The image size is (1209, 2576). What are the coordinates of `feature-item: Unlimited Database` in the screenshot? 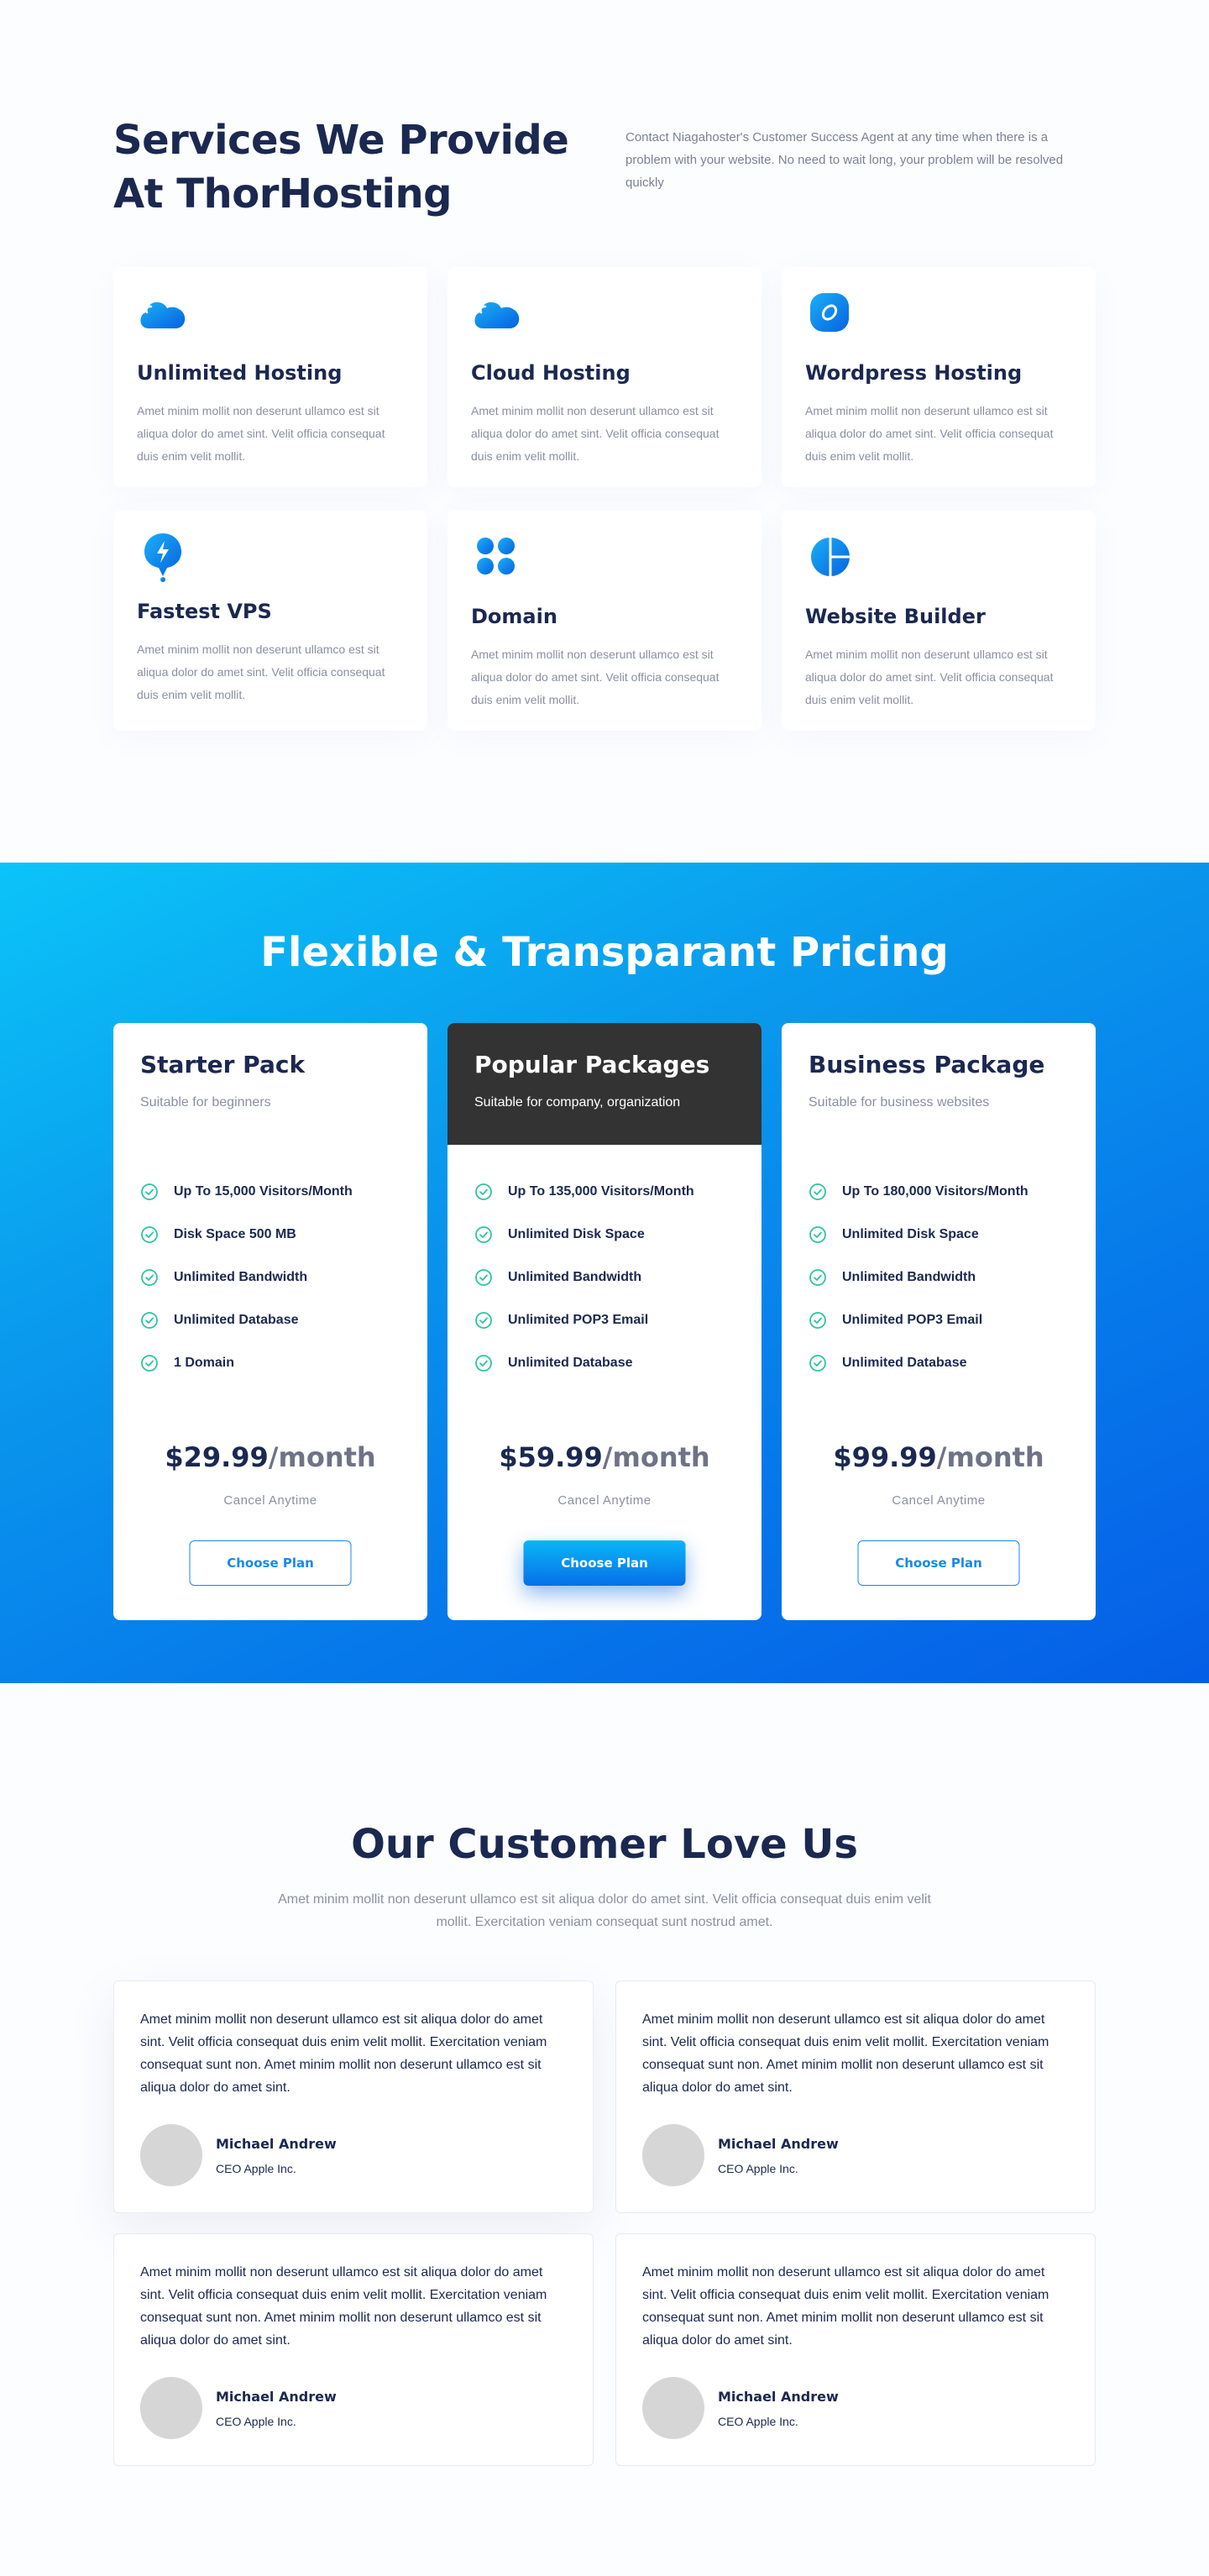 It's located at (270, 1319).